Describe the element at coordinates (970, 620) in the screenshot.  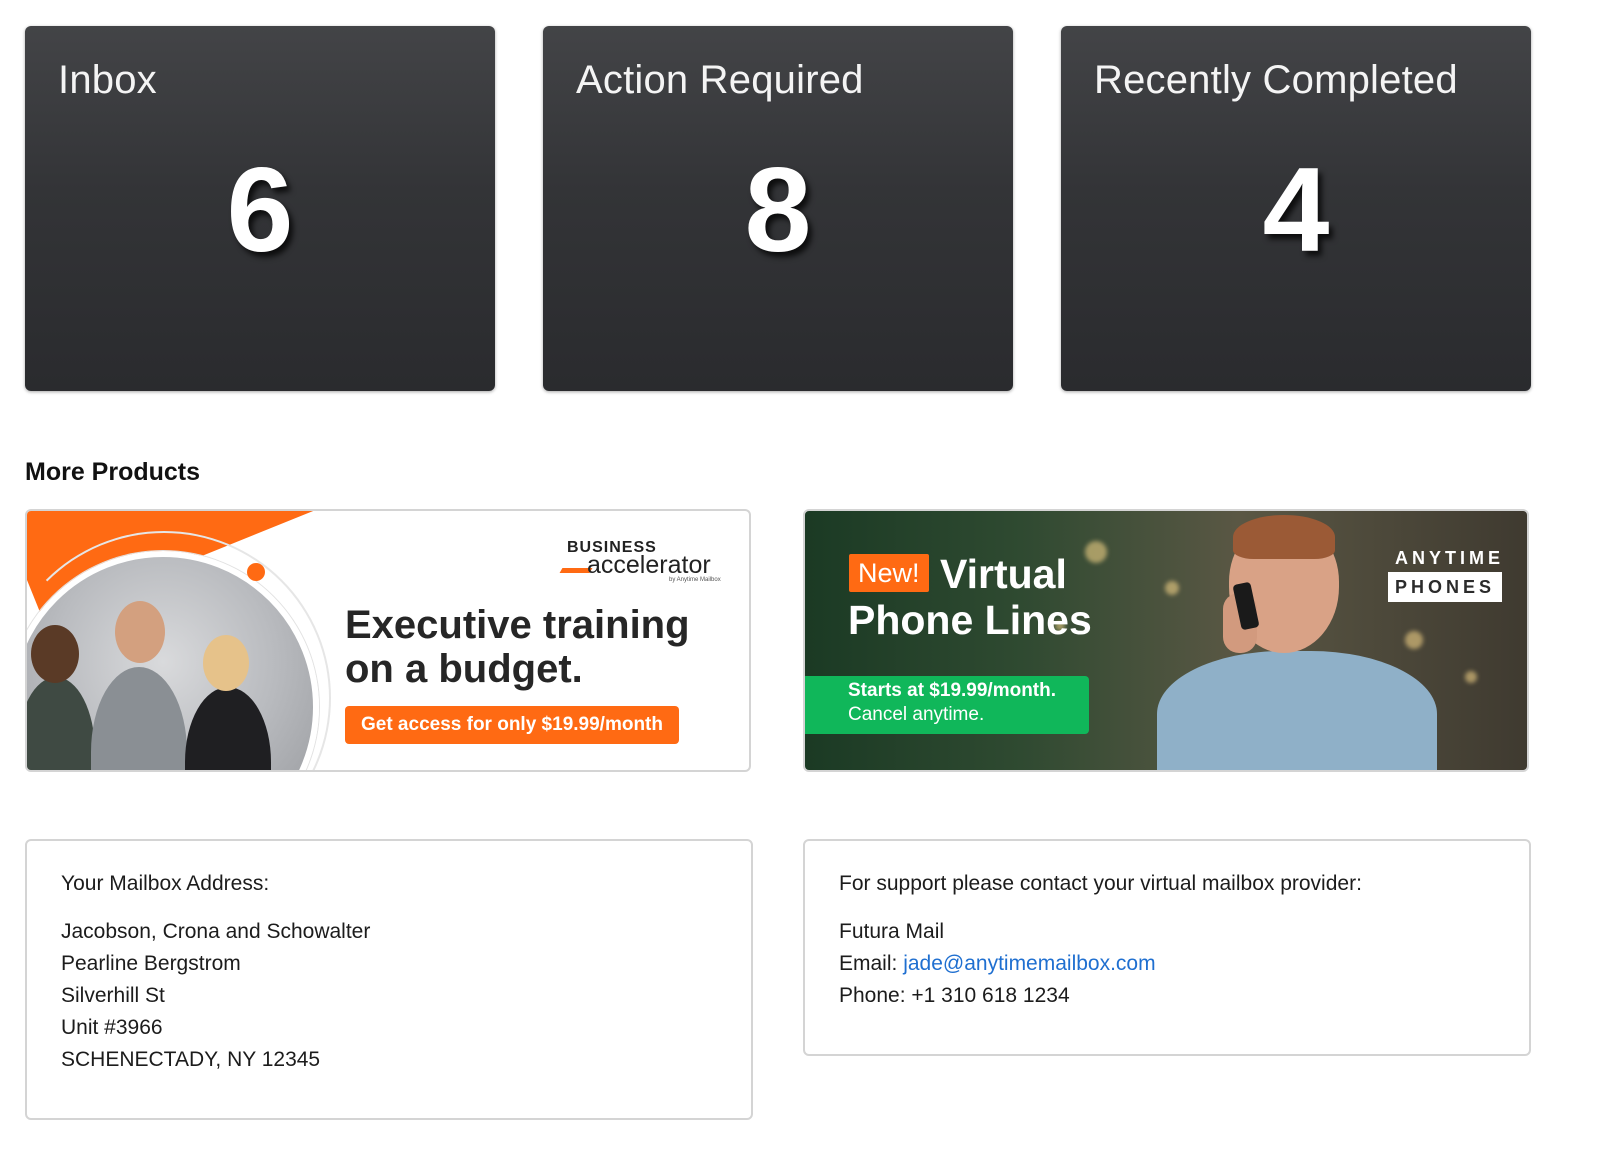
I see `headline-line2: Phone Lines` at that location.